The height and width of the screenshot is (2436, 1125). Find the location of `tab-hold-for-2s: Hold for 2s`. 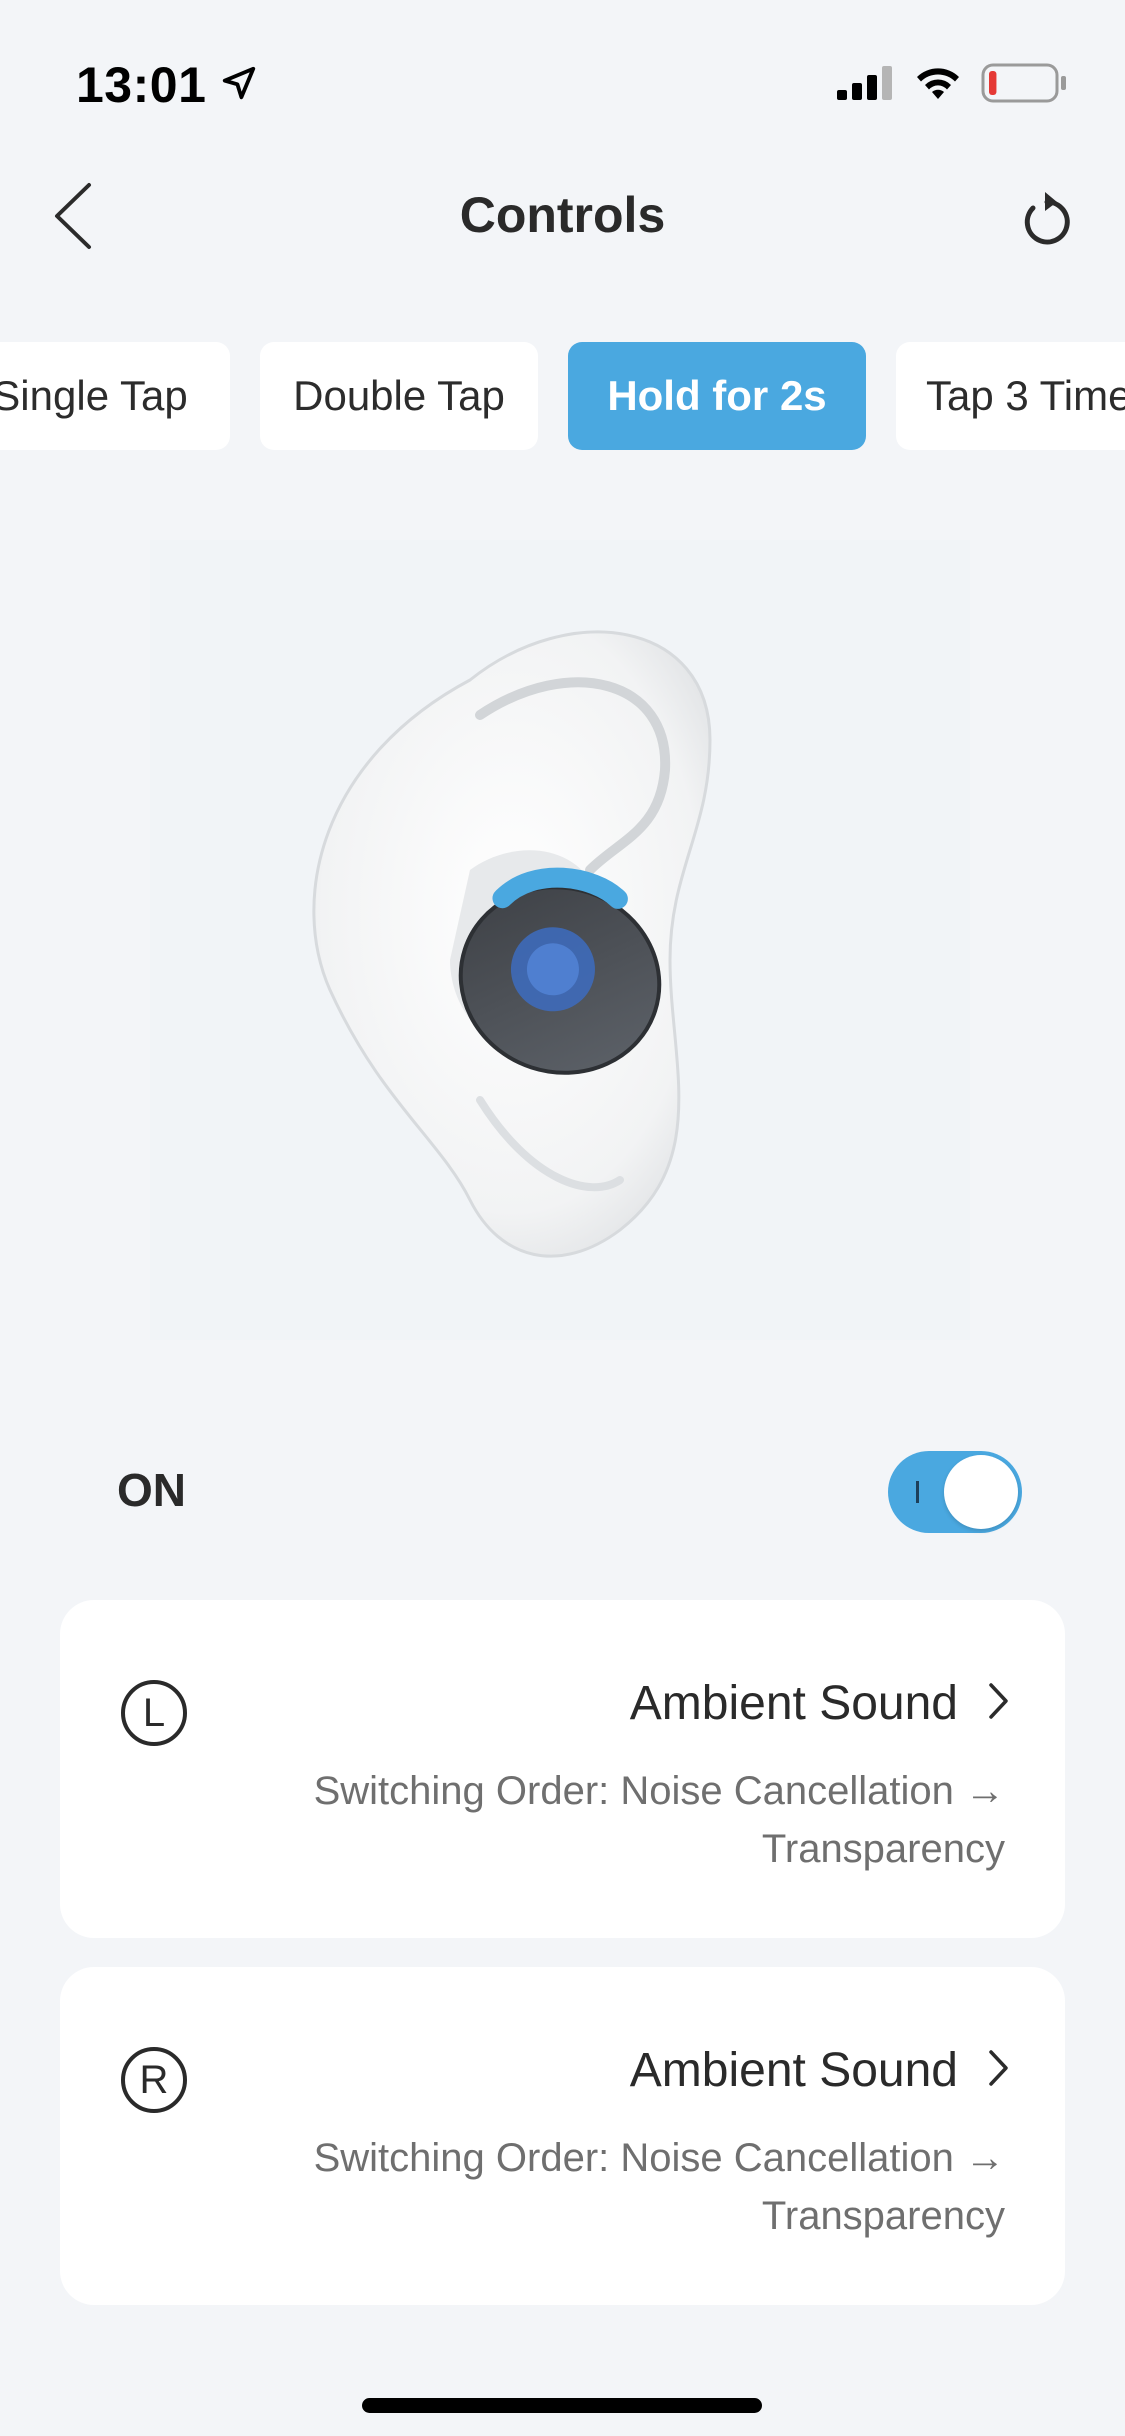

tab-hold-for-2s: Hold for 2s is located at coordinates (717, 396).